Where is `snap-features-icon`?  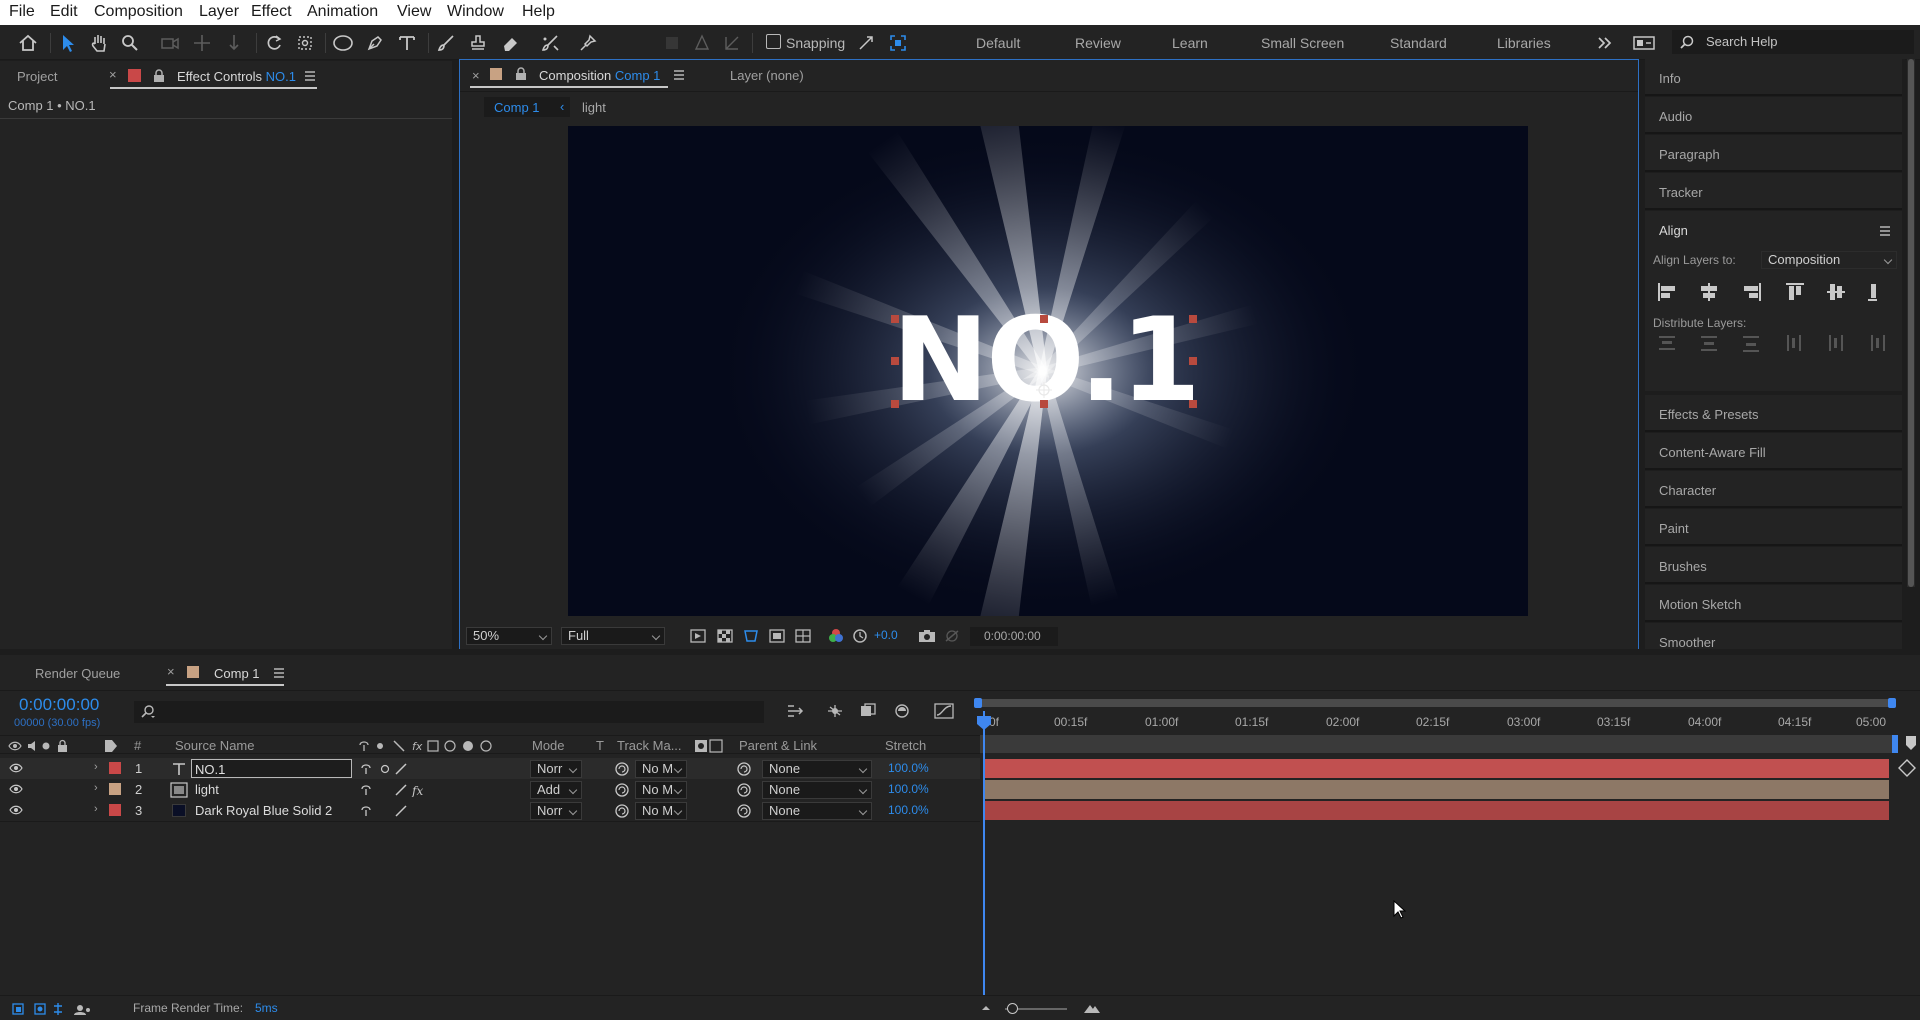 snap-features-icon is located at coordinates (898, 43).